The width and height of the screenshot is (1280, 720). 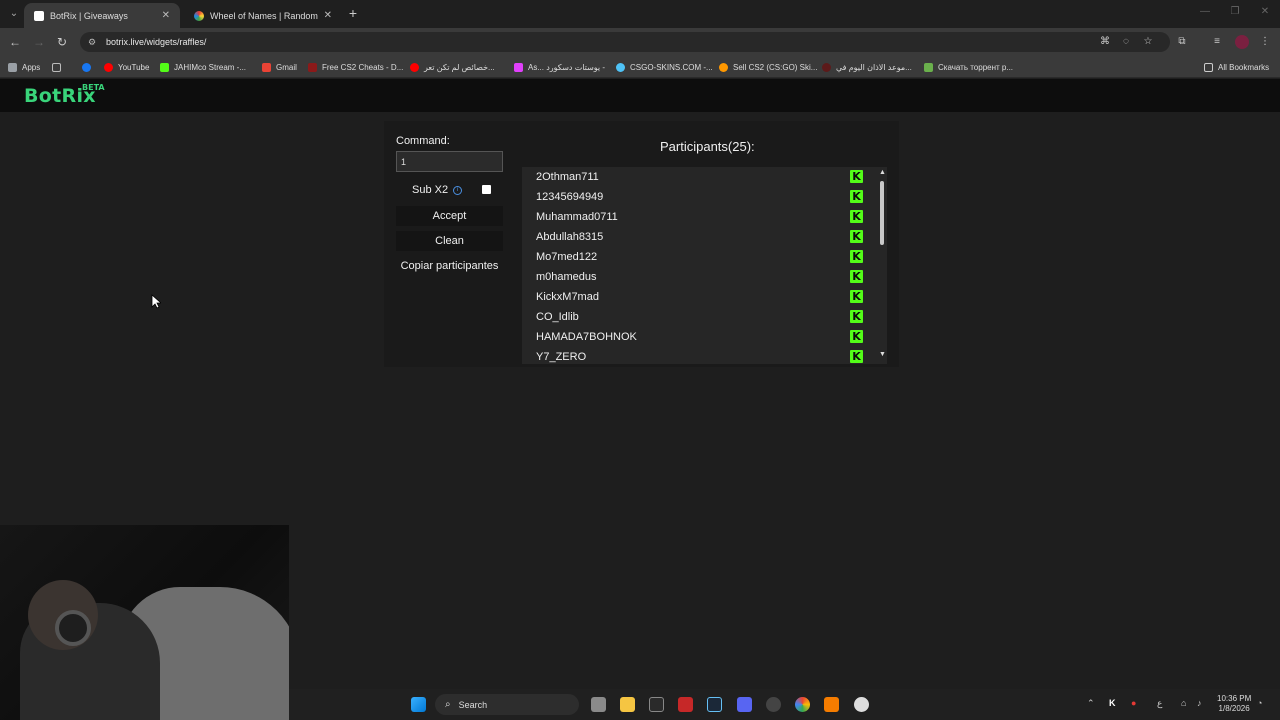 I want to click on bookmark-apps: Apps, so click(x=24, y=67).